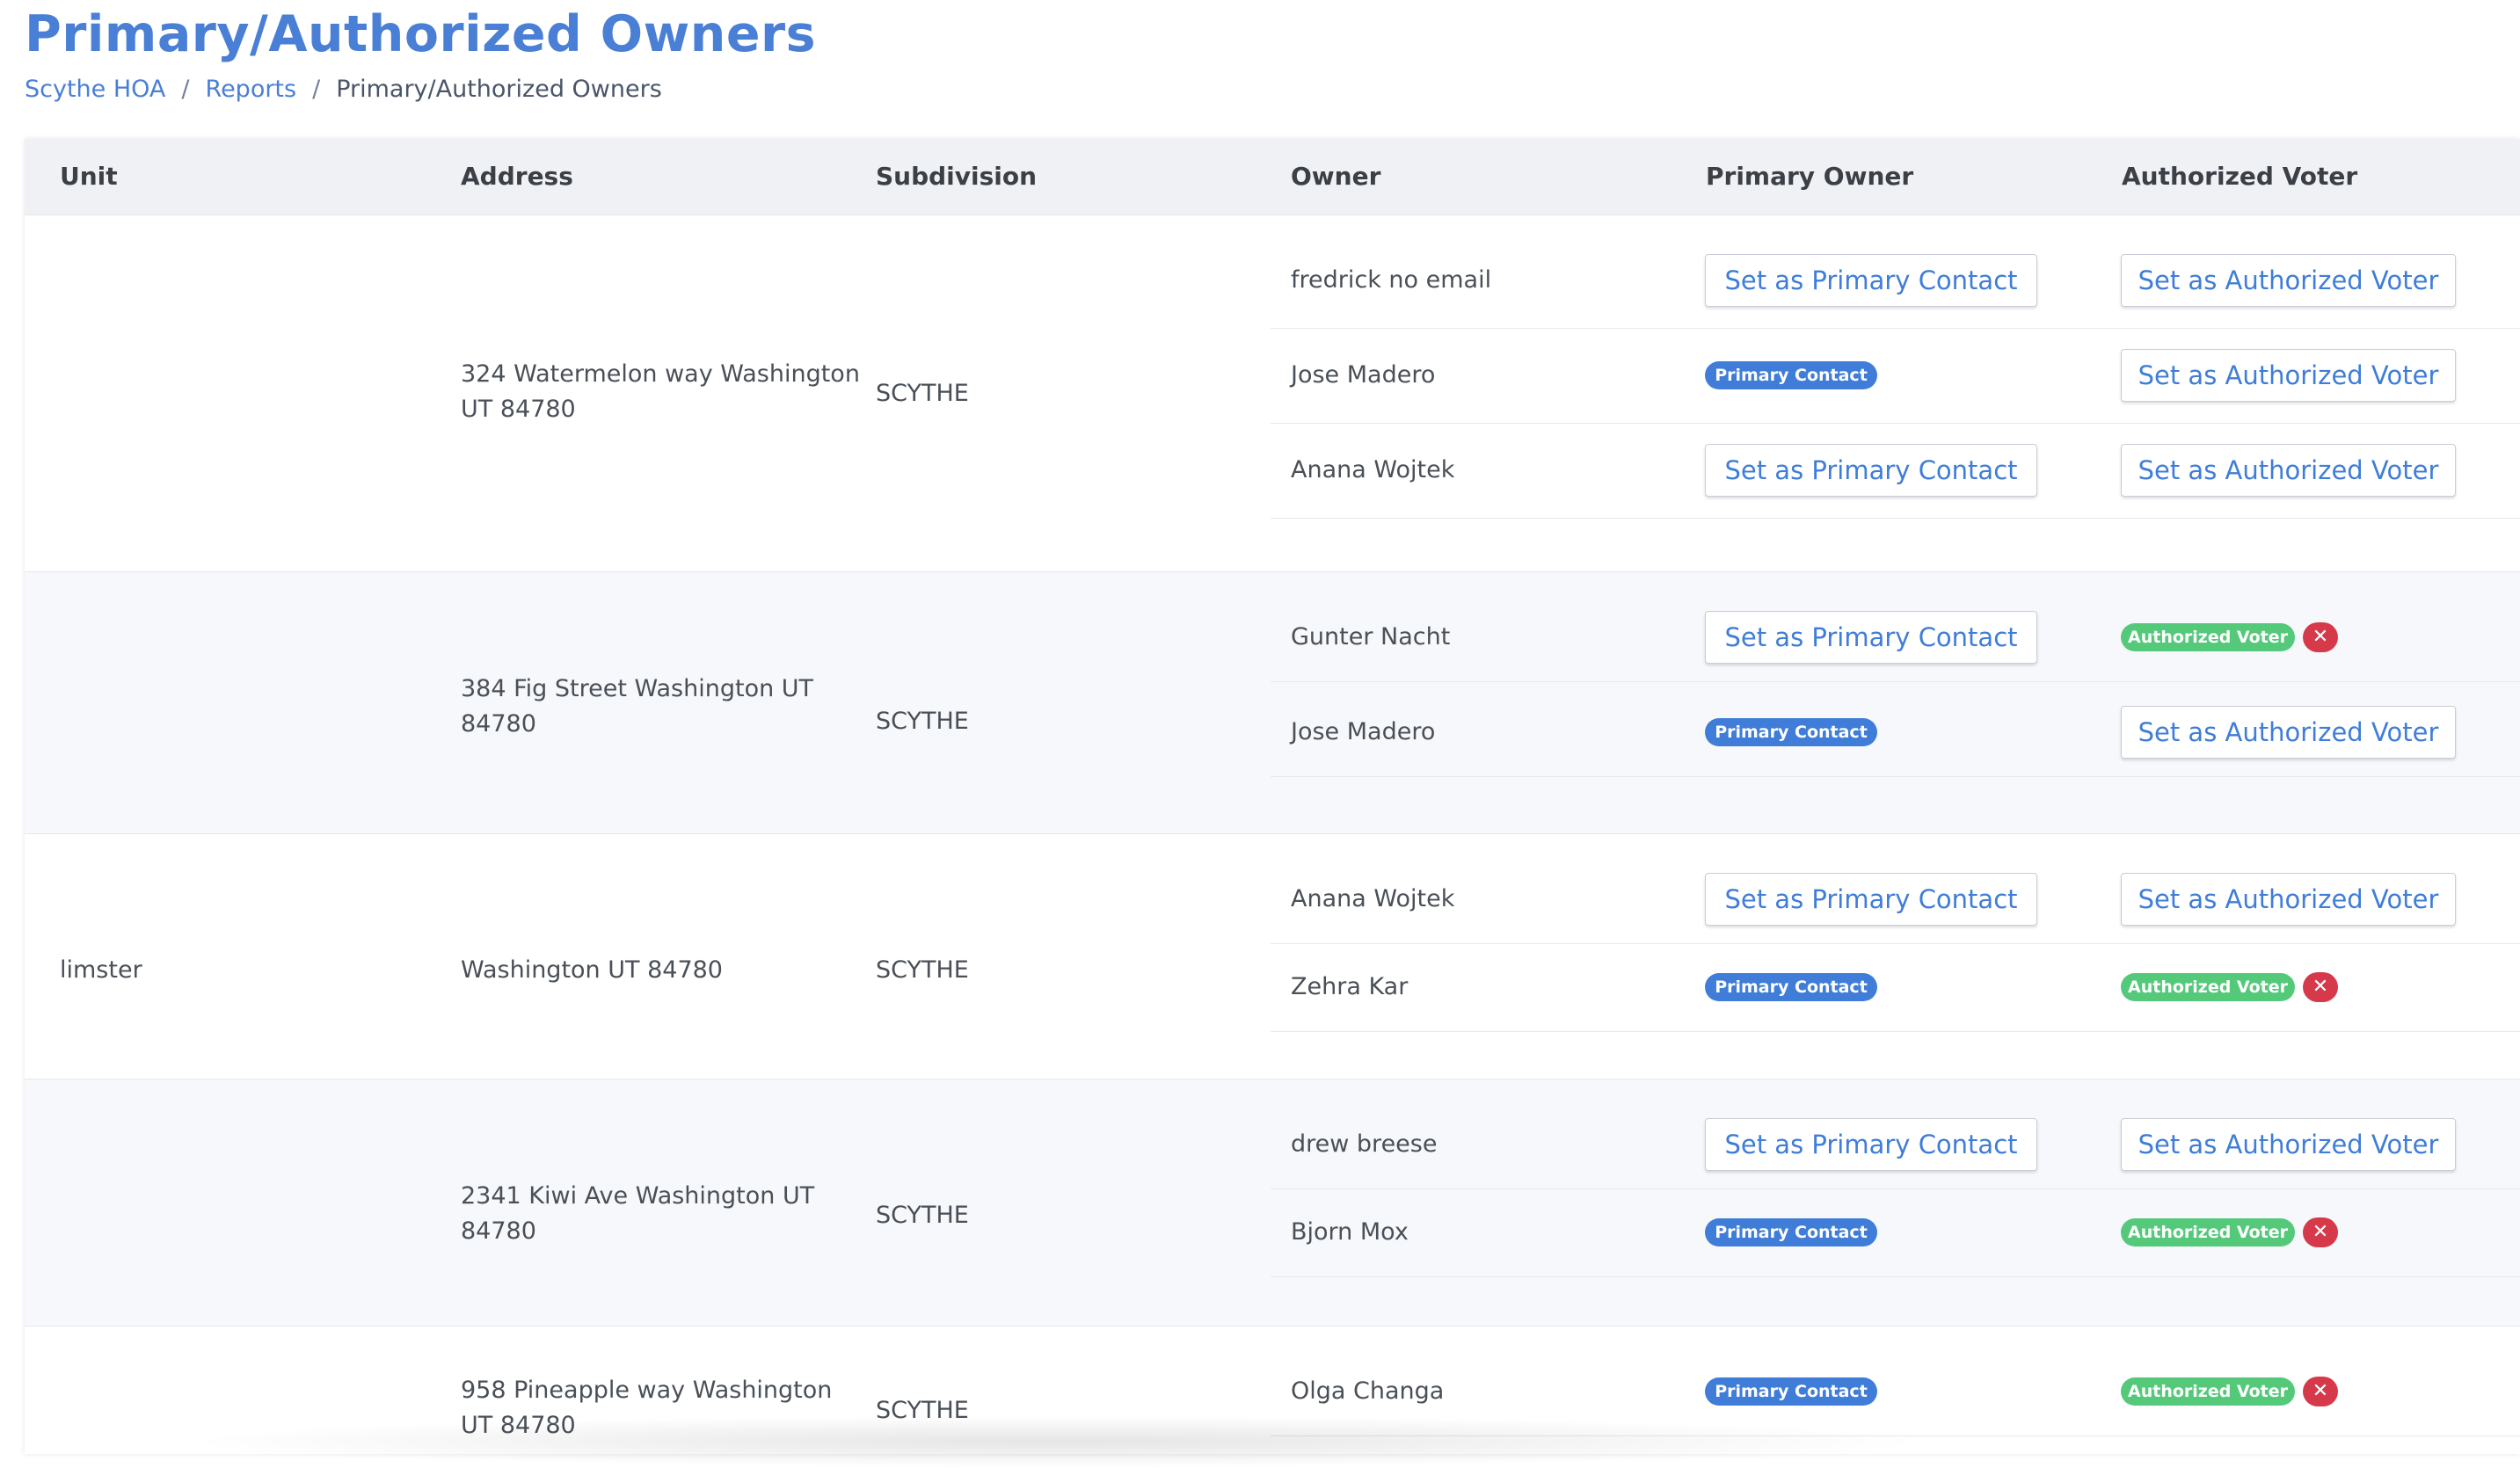 The height and width of the screenshot is (1468, 2520). Describe the element at coordinates (499, 90) in the screenshot. I see `breadcrumb-current: Primary/Authorized Owners` at that location.